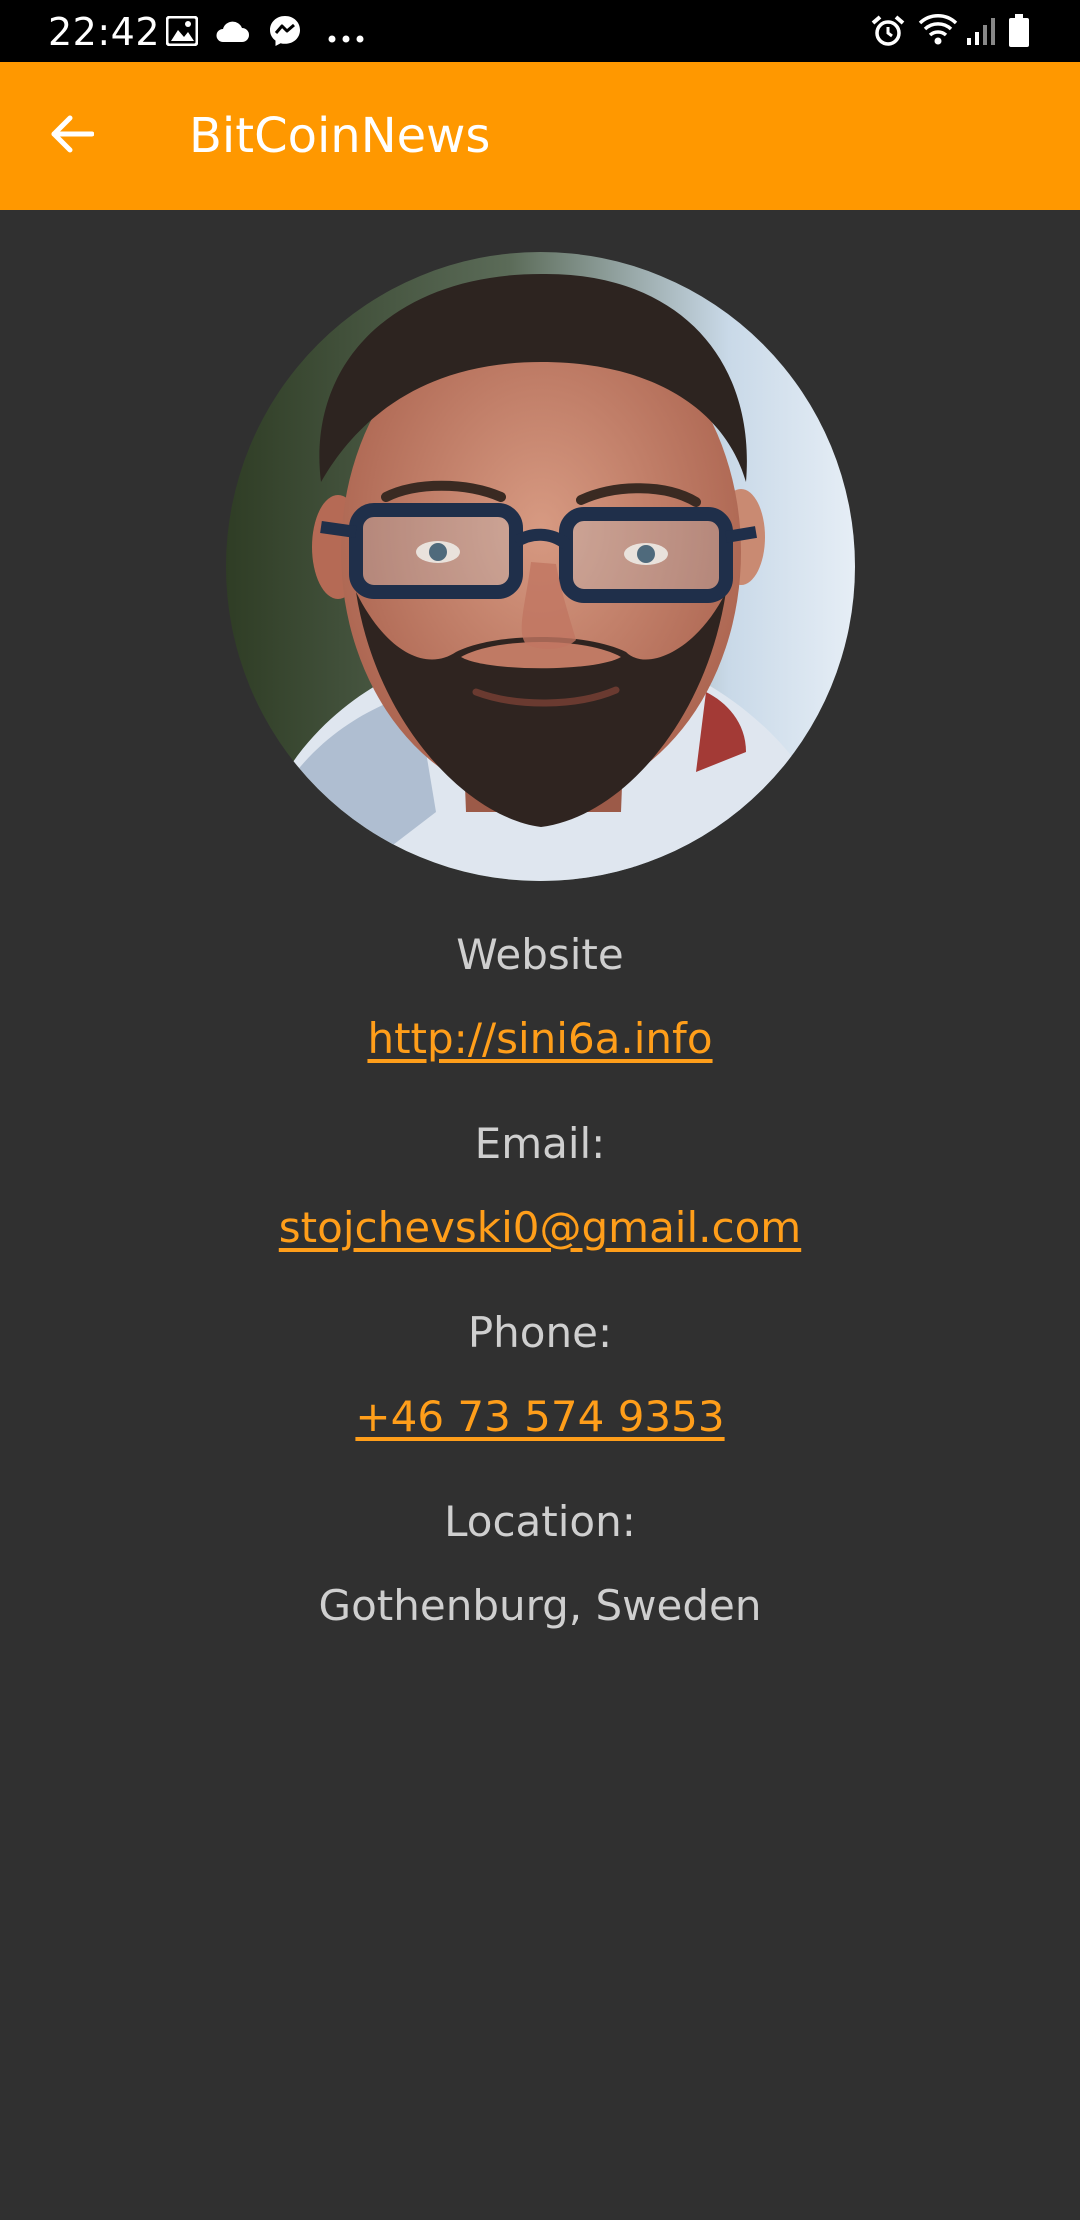  Describe the element at coordinates (938, 31) in the screenshot. I see `wifi-icon` at that location.